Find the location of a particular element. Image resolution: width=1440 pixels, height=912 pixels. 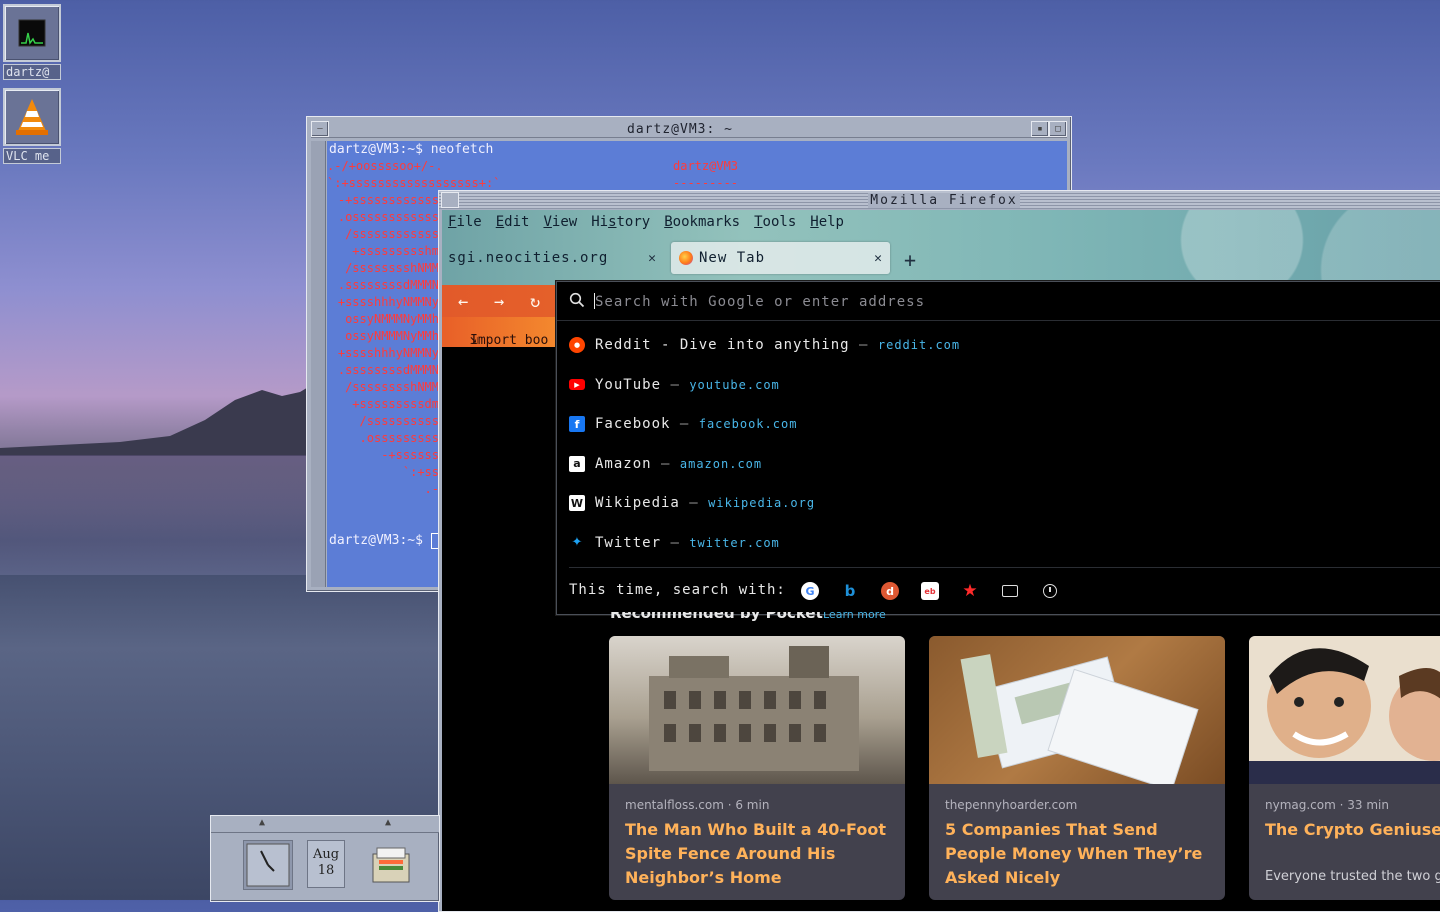

desktop-icon-vlc: VLC me is located at coordinates (32, 126).